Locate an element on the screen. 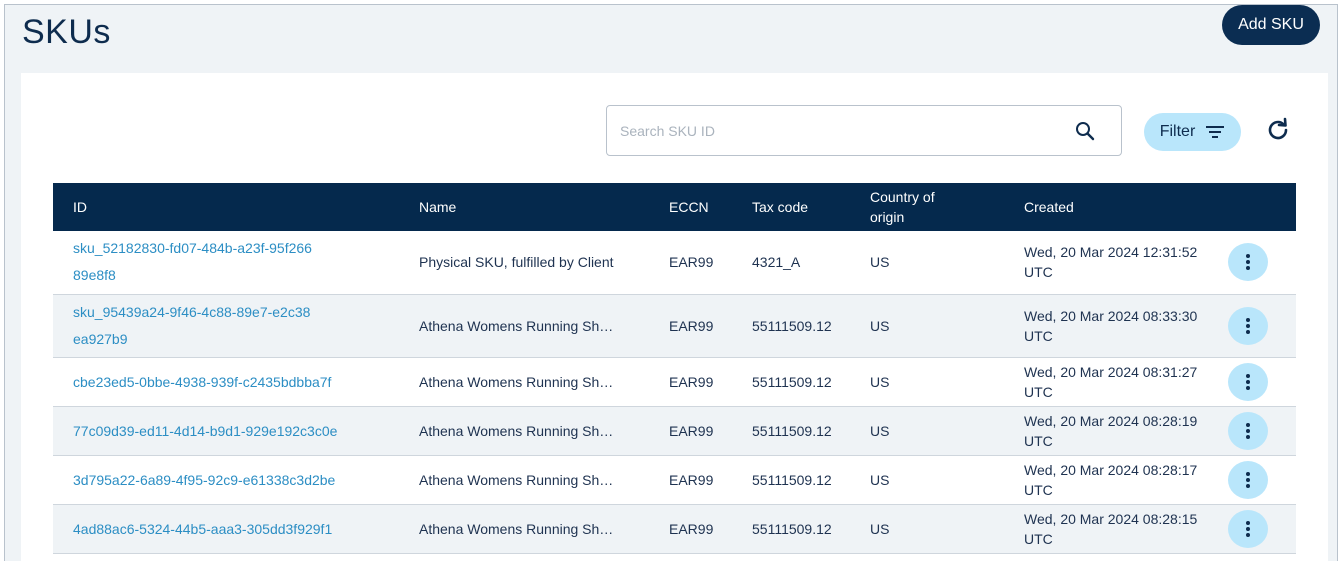  search-box is located at coordinates (864, 130).